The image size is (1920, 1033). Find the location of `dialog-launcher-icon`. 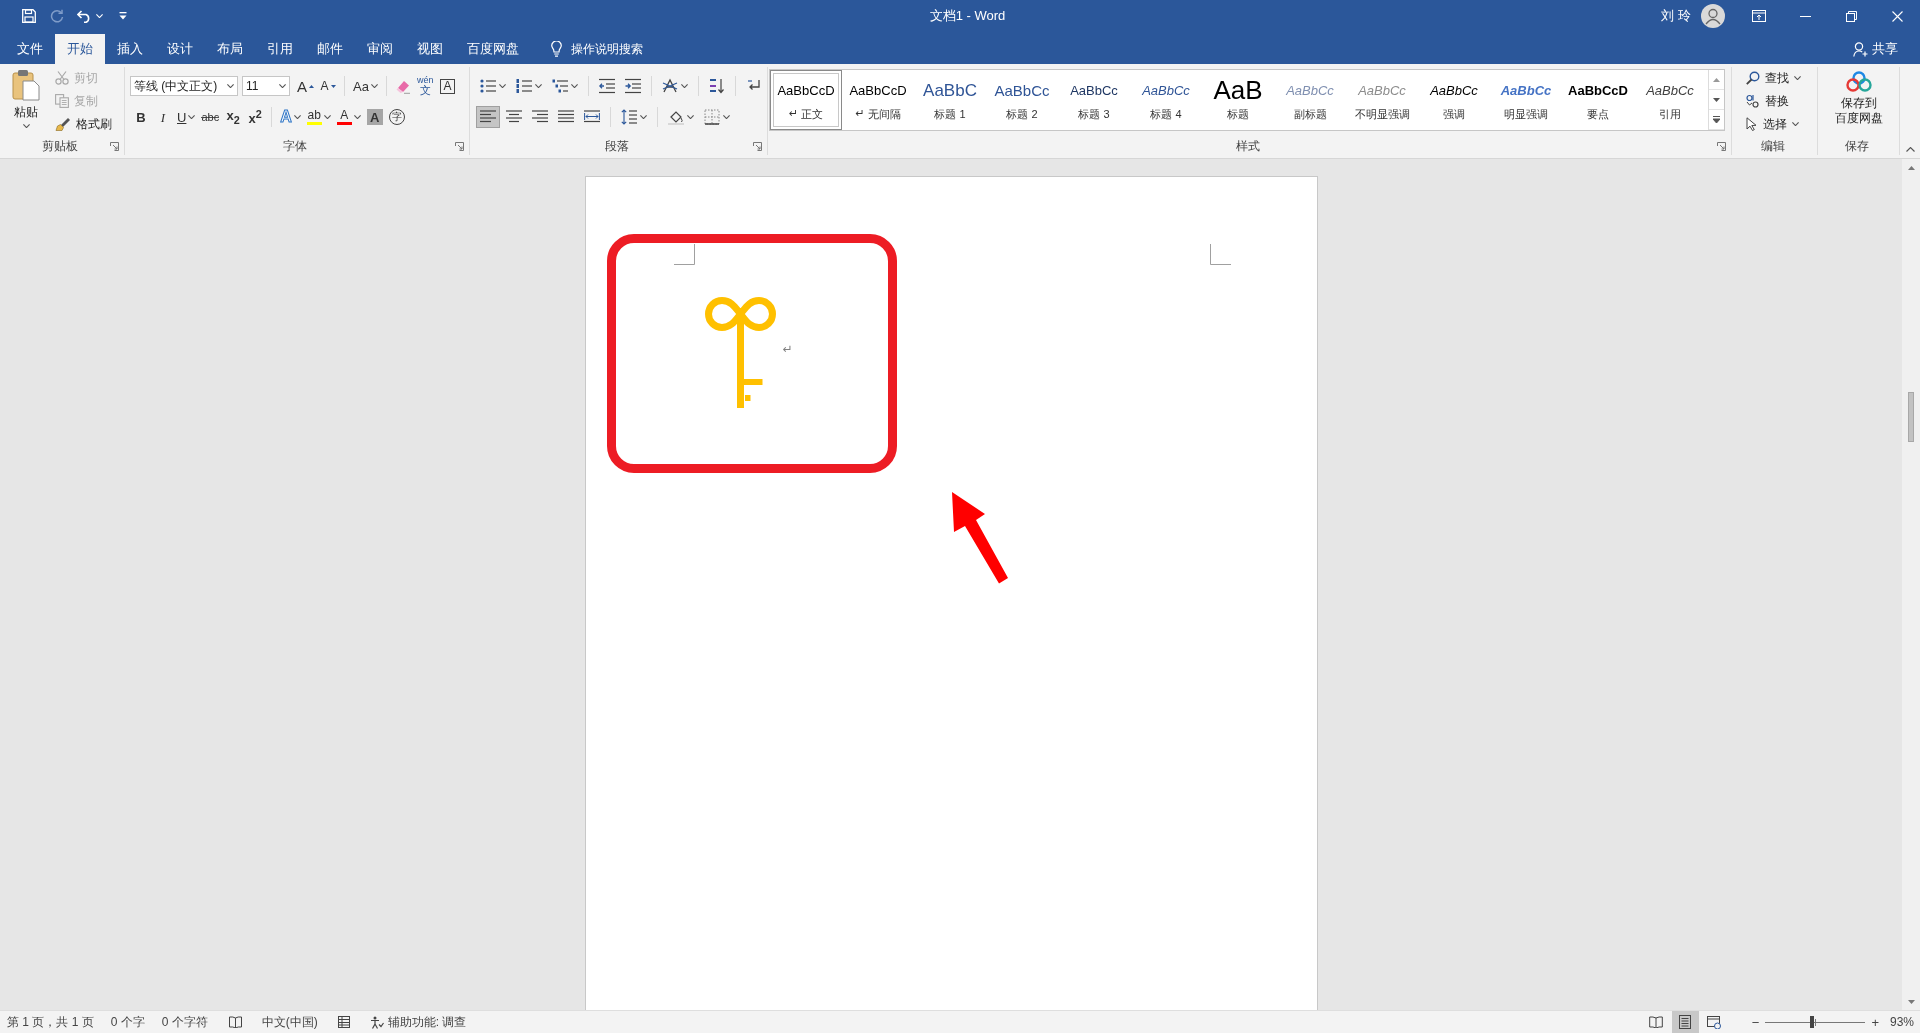

dialog-launcher-icon is located at coordinates (114, 146).